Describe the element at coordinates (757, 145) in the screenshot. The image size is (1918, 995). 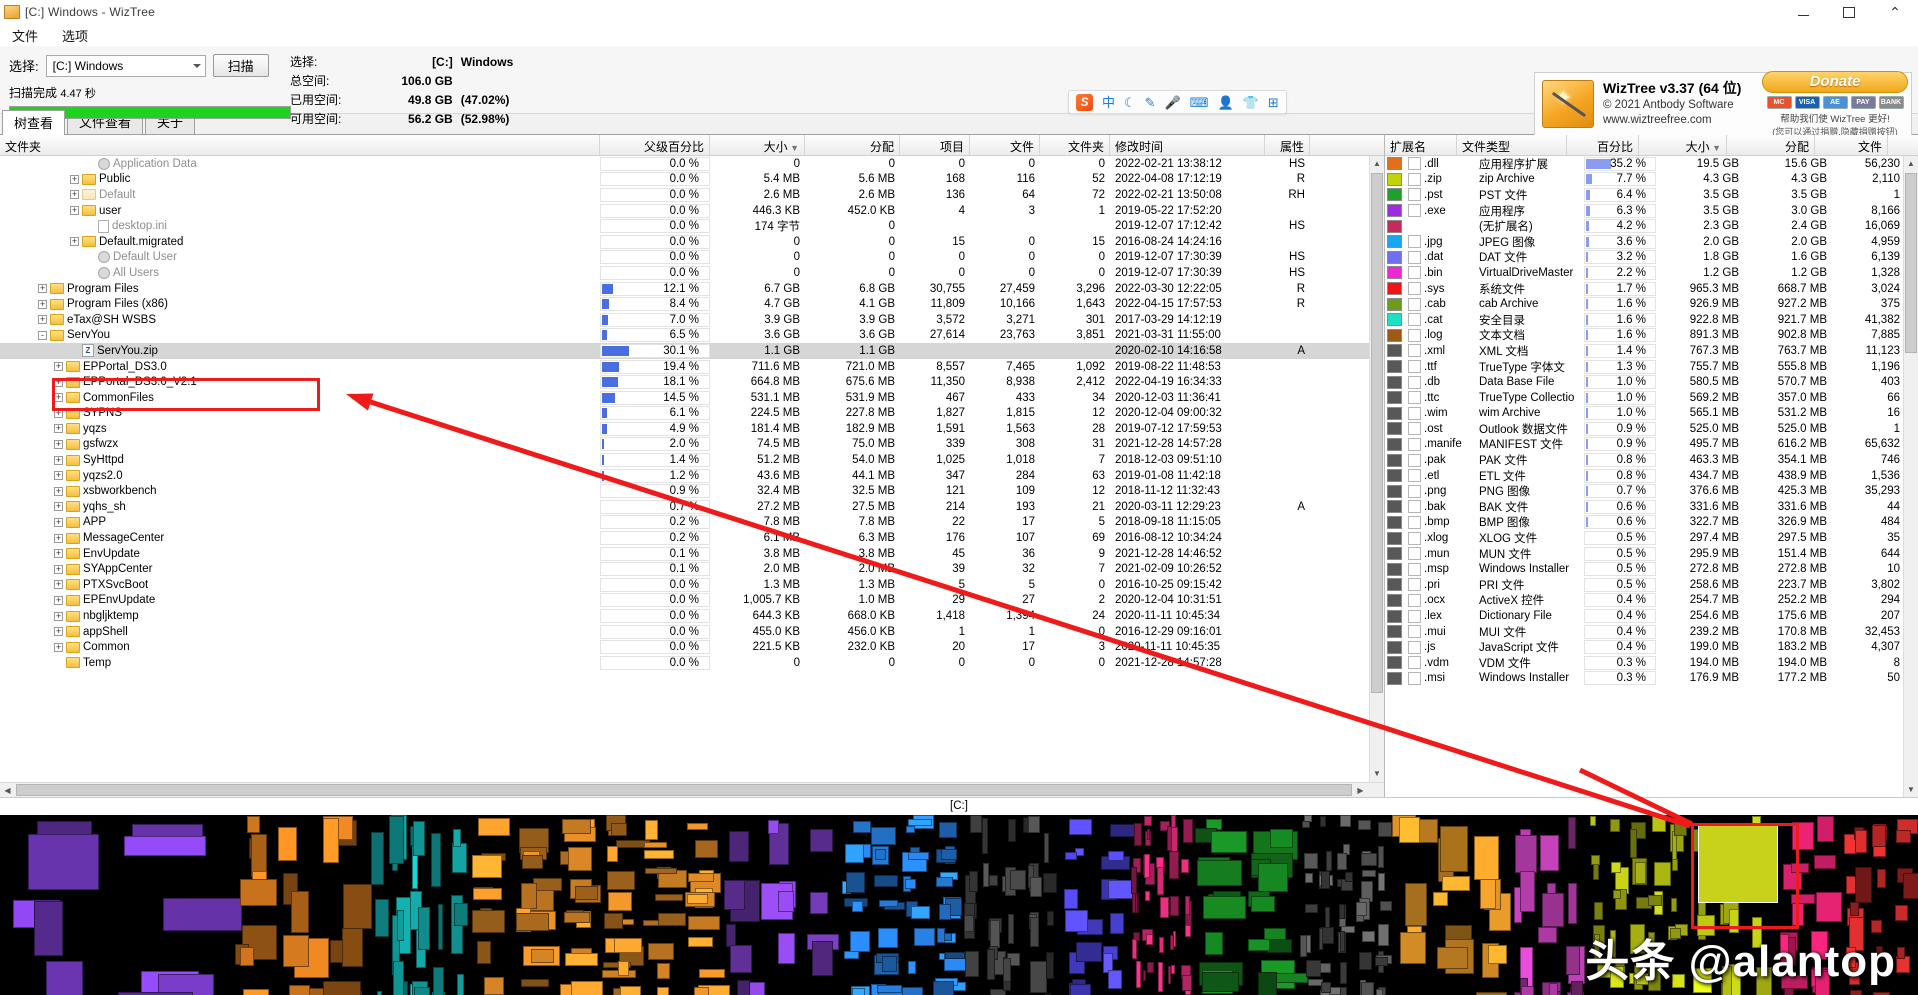
I see `column-header-大小: 大小 ▼` at that location.